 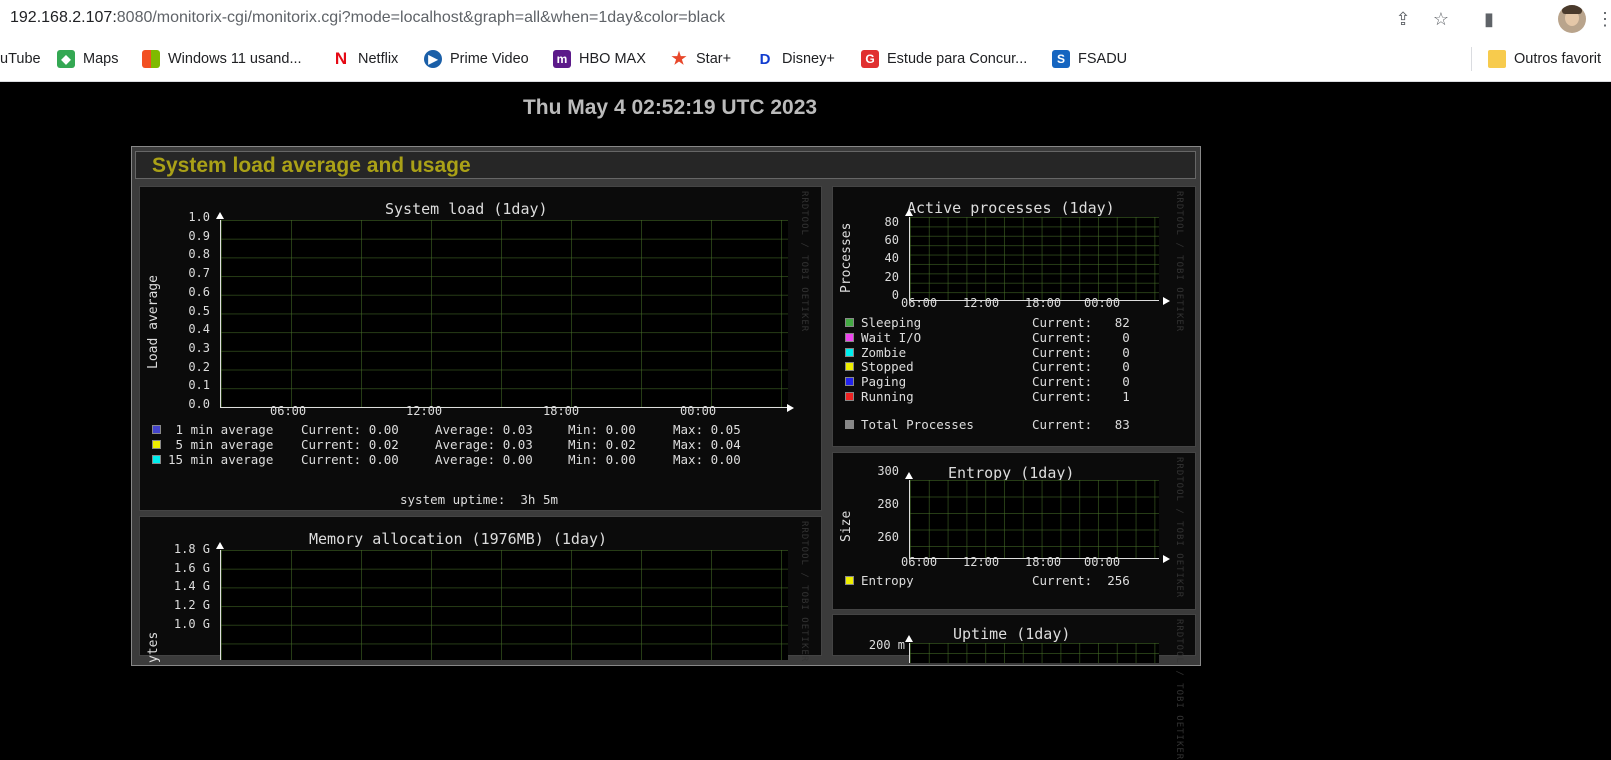 What do you see at coordinates (888, 537) in the screenshot?
I see `y-tick: 260` at bounding box center [888, 537].